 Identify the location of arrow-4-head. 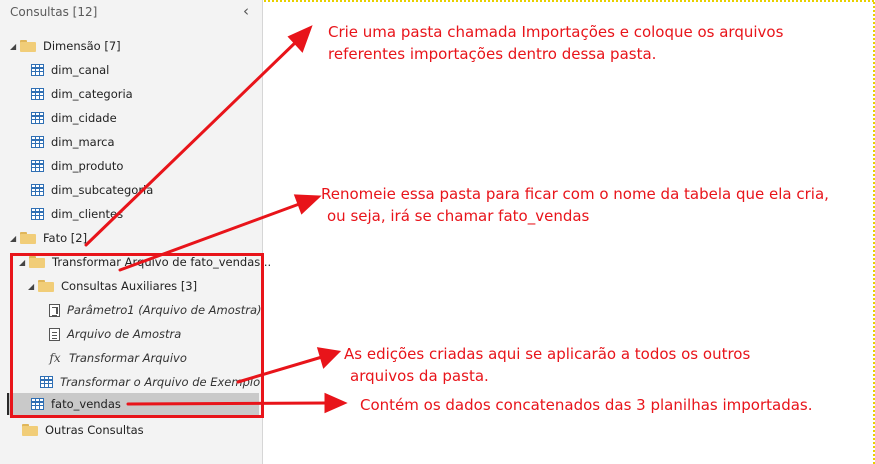
(336, 403).